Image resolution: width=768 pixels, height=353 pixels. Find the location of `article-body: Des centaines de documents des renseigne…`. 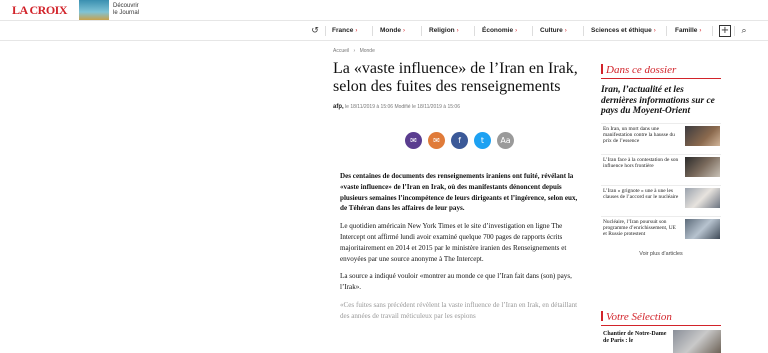

article-body: Des centaines de documents des renseigne… is located at coordinates (459, 250).